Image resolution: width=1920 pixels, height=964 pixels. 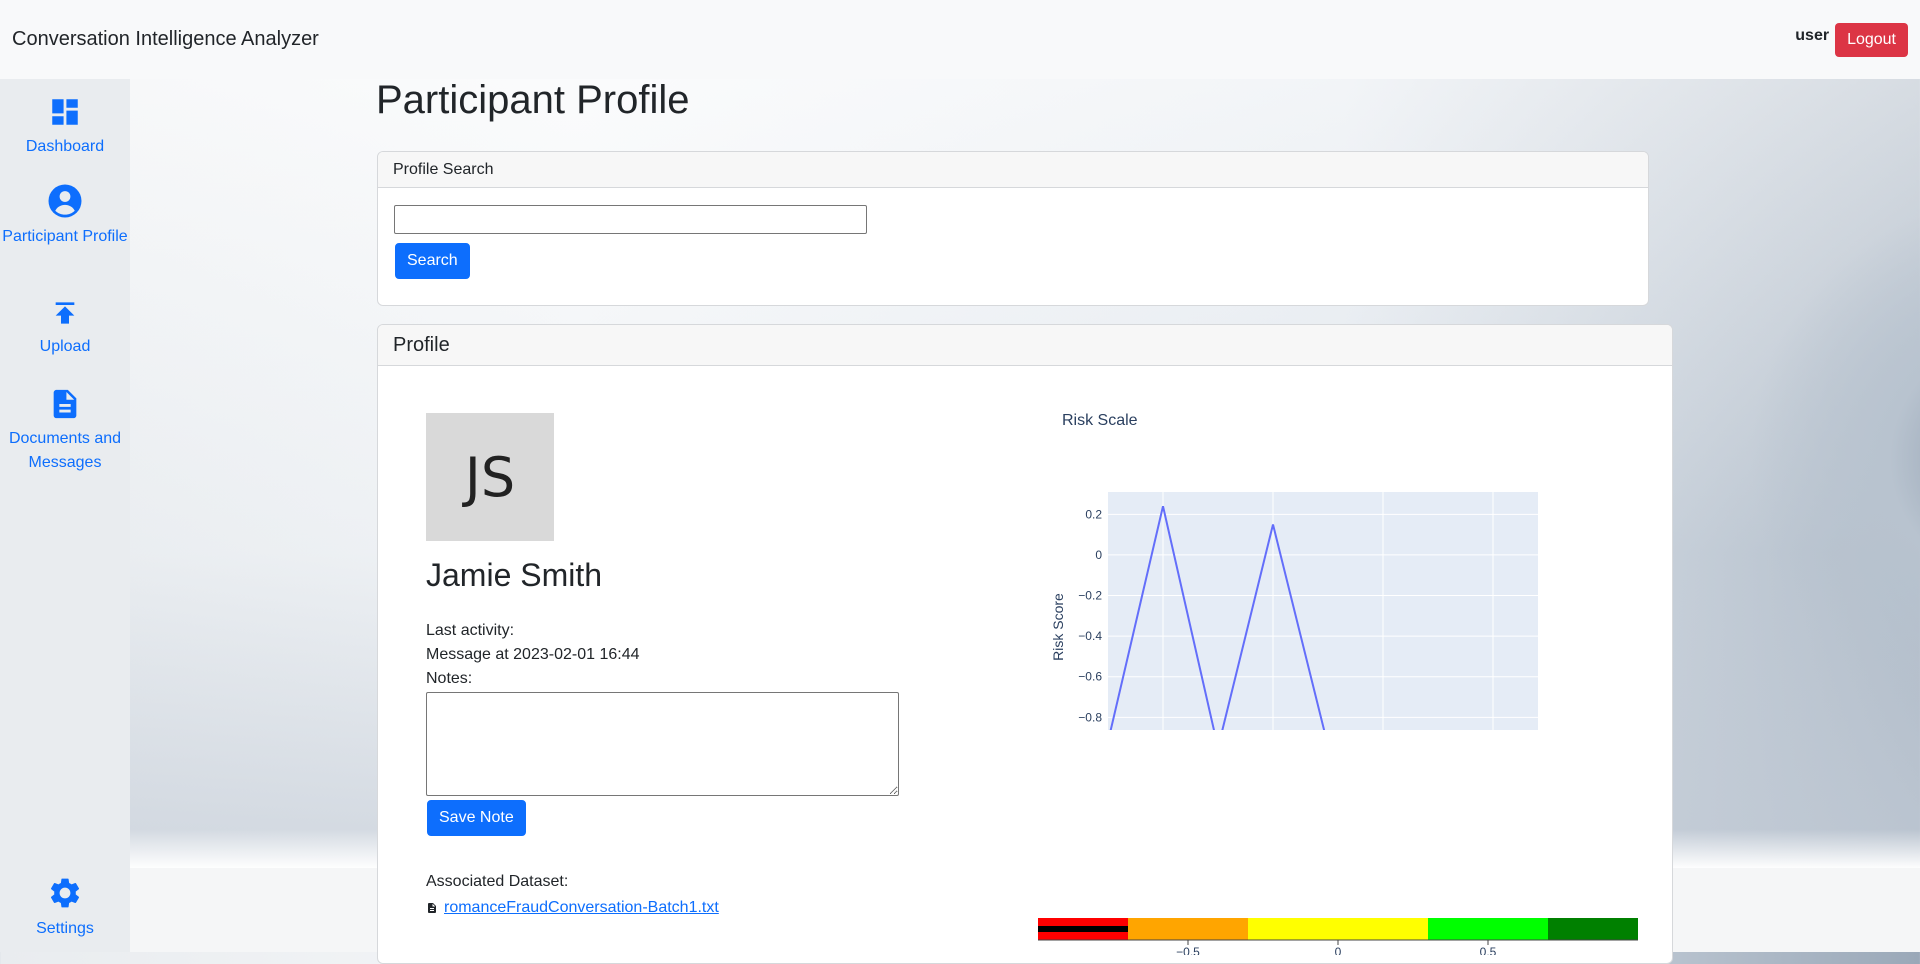 What do you see at coordinates (65, 346) in the screenshot?
I see `sidebar-item-label: Upload` at bounding box center [65, 346].